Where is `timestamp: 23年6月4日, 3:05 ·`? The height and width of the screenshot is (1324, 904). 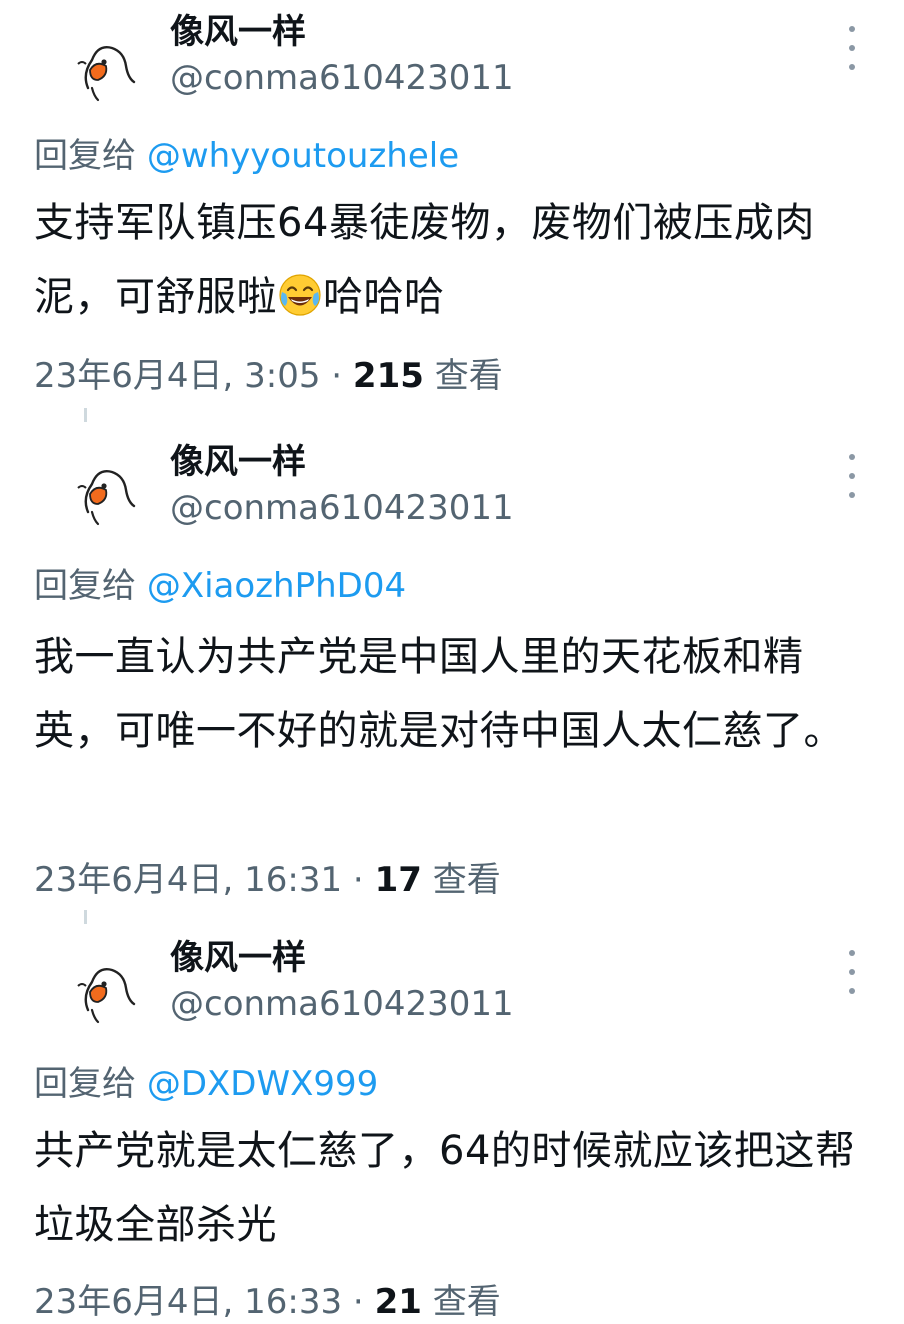
timestamp: 23年6月4日, 3:05 · is located at coordinates (193, 376).